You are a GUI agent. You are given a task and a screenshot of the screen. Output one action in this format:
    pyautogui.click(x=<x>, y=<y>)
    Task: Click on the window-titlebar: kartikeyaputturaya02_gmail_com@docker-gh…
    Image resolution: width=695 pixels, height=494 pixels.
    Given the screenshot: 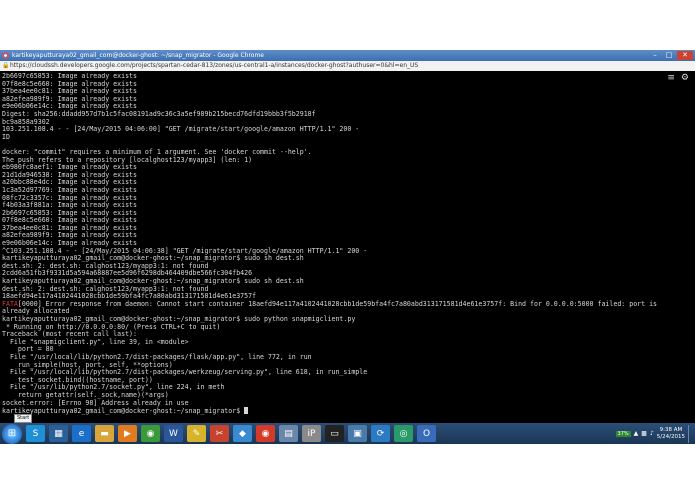 What is the action you would take?
    pyautogui.click(x=347, y=55)
    